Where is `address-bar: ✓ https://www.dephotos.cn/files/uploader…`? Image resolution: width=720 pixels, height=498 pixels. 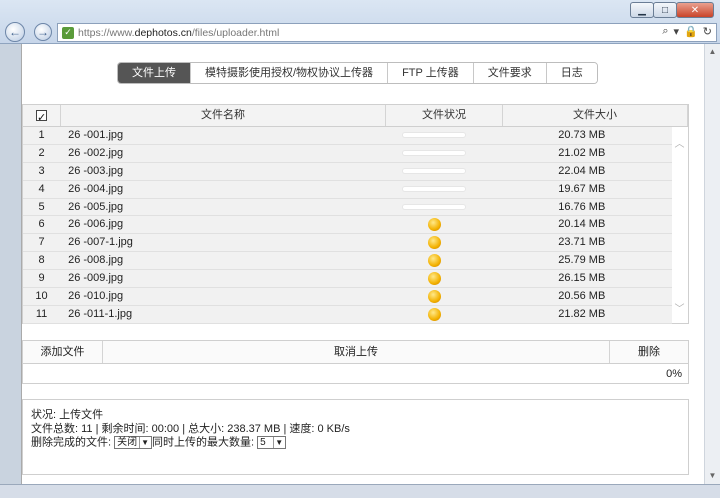
address-bar: ✓ https://www.dephotos.cn/files/uploader… is located at coordinates (387, 32).